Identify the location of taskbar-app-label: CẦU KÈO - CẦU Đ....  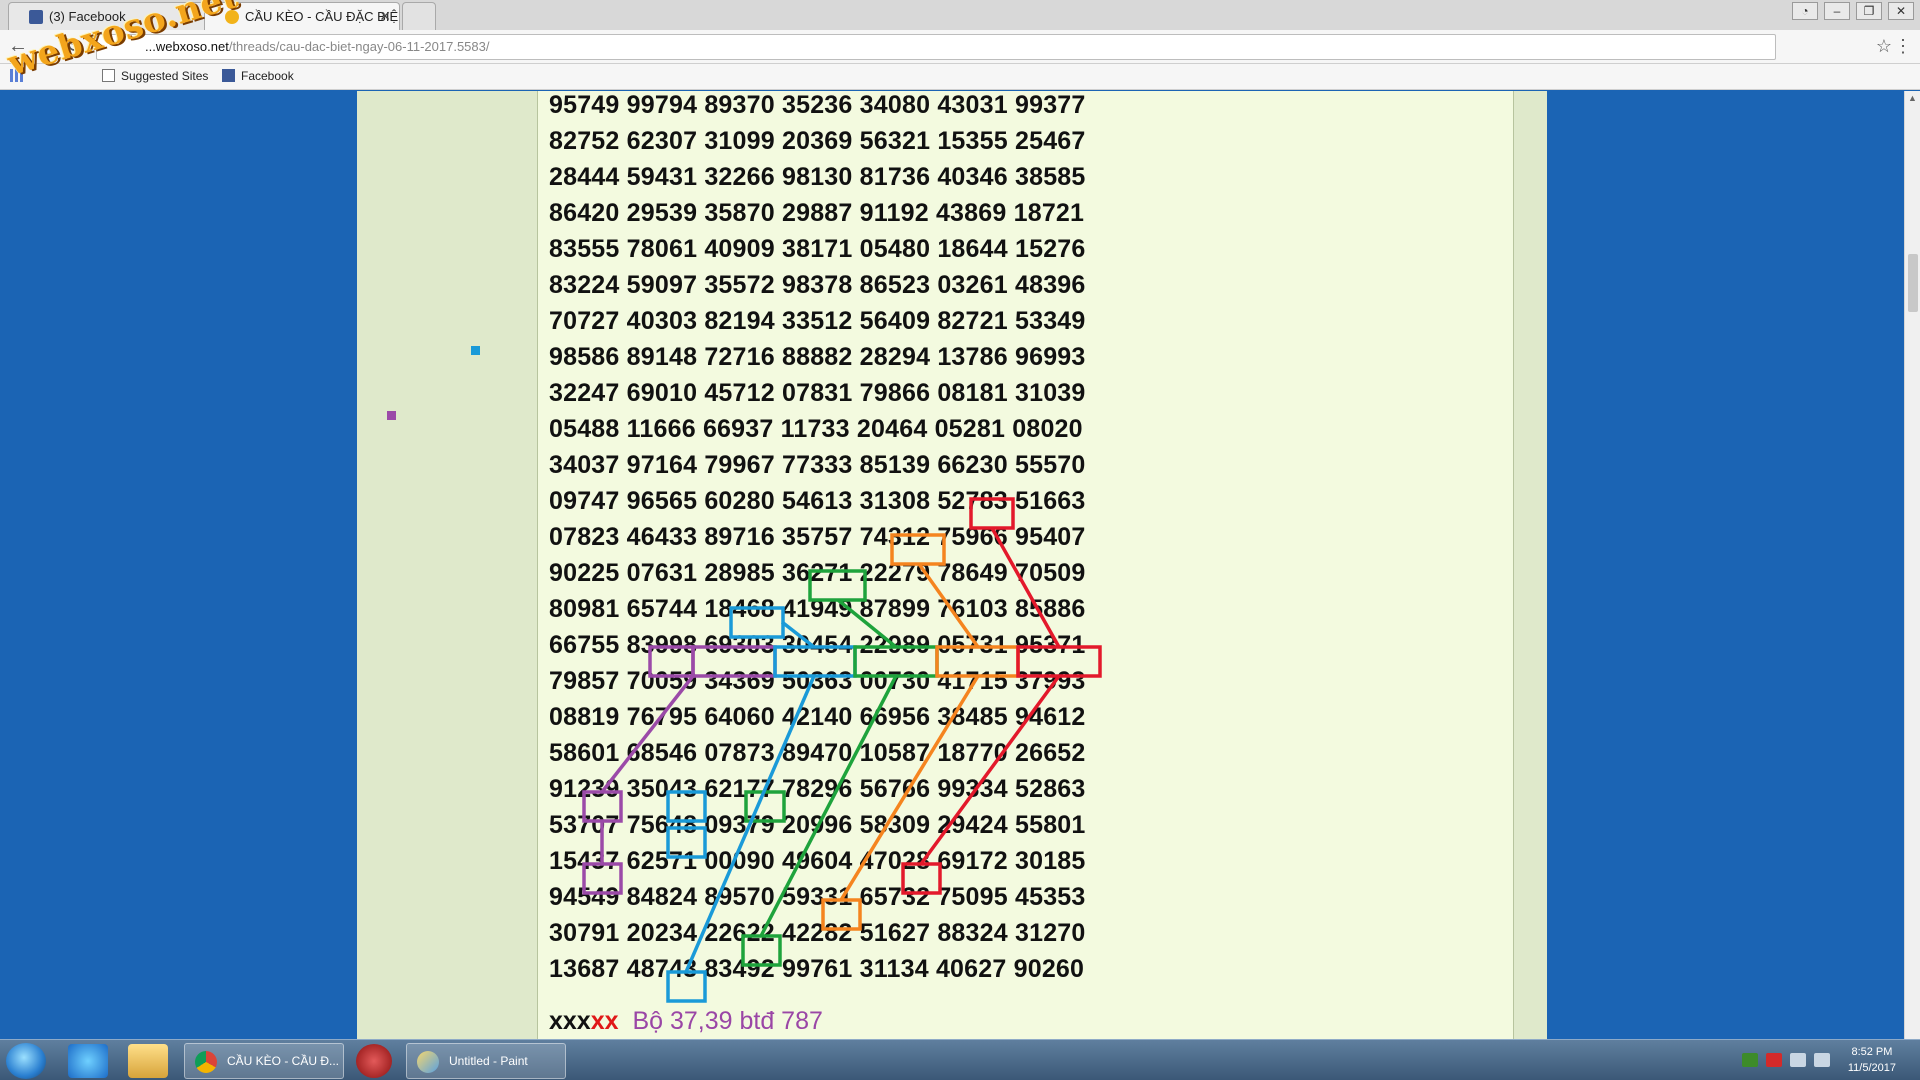
(283, 1061).